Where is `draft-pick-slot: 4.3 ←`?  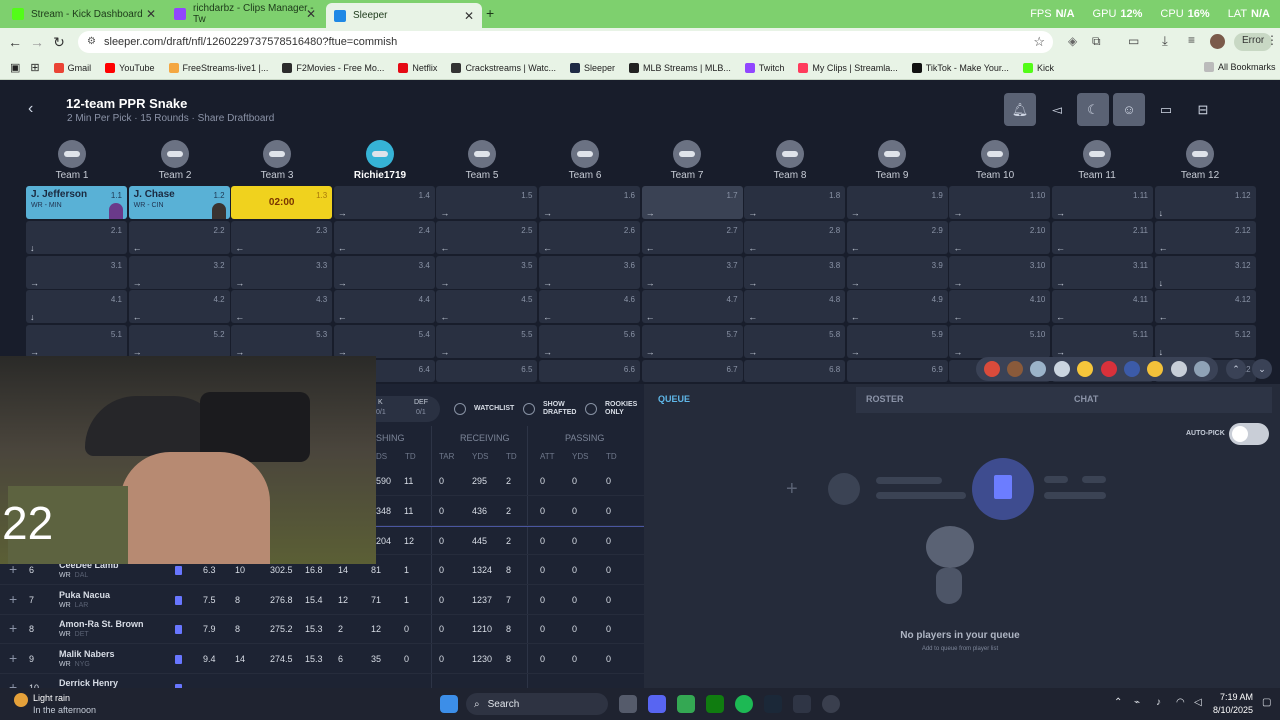 draft-pick-slot: 4.3 ← is located at coordinates (282, 306).